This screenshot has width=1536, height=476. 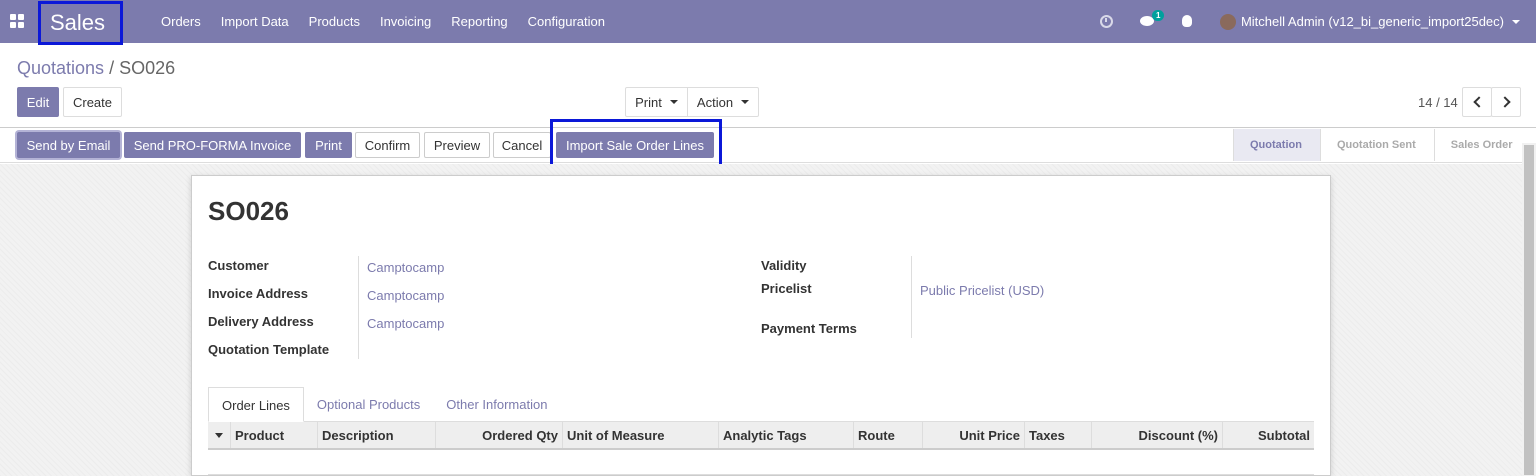 I want to click on scrollbar-thumb, so click(x=1529, y=310).